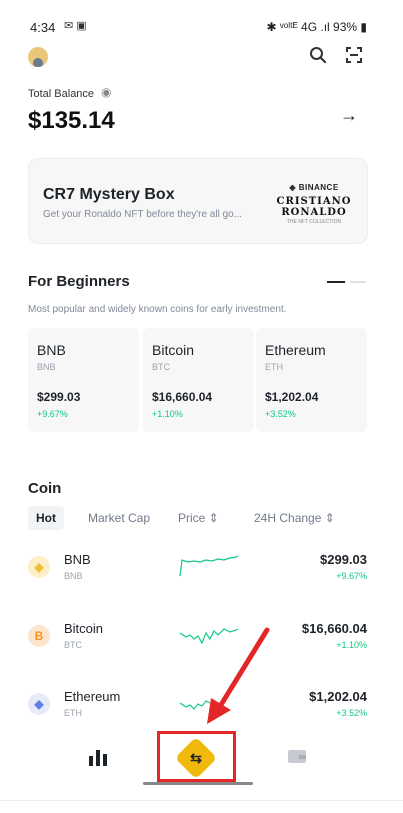 The image size is (403, 813). Describe the element at coordinates (351, 645) in the screenshot. I see `coin-change: +1.10%` at that location.